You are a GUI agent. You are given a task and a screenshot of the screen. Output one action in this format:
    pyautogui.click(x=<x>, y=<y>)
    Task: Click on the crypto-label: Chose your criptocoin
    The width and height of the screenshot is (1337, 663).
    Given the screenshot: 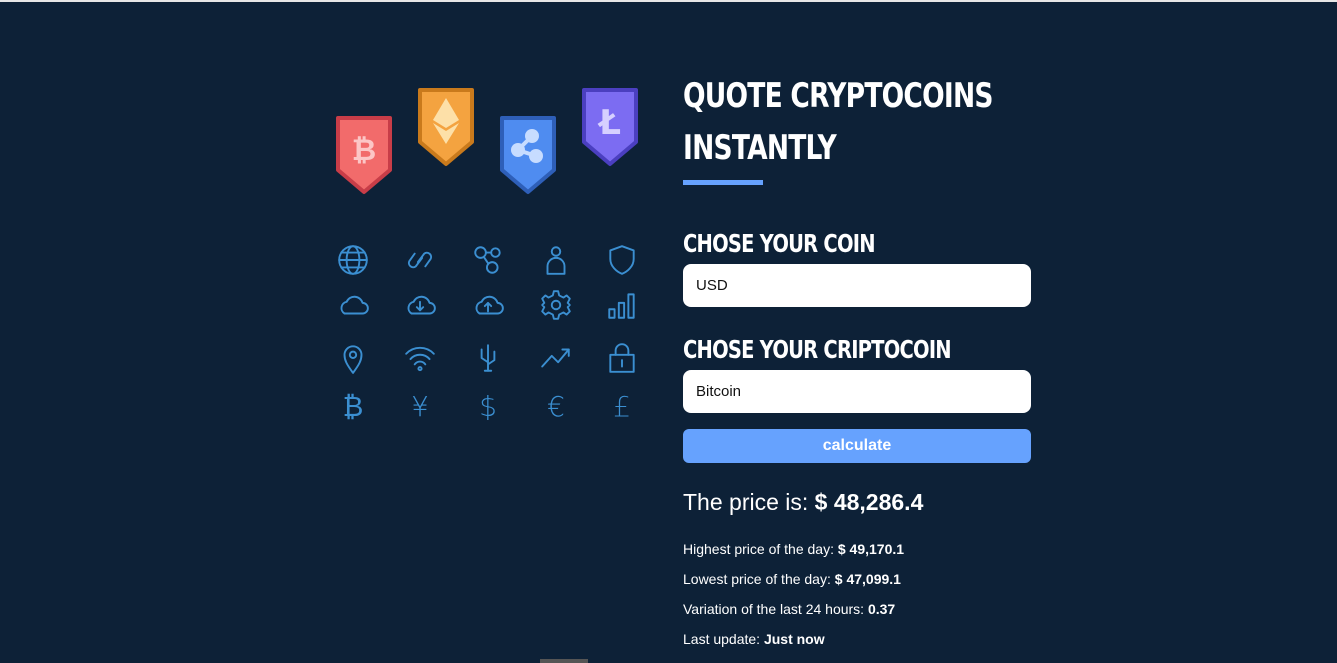 What is the action you would take?
    pyautogui.click(x=817, y=349)
    